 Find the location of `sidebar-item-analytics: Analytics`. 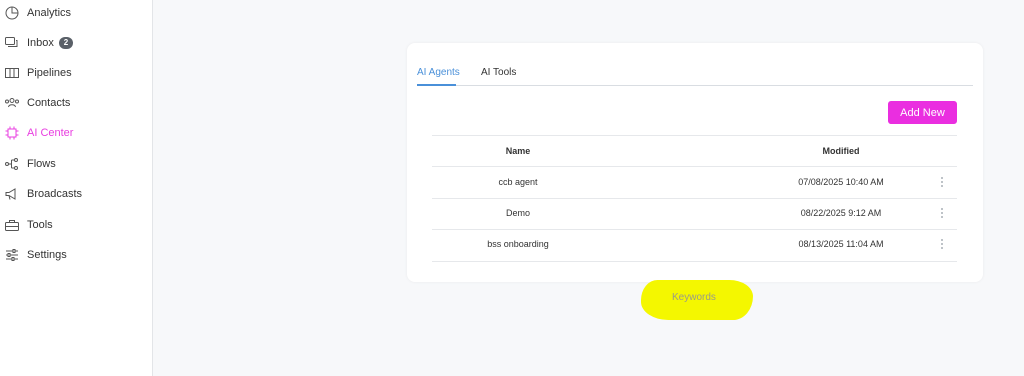

sidebar-item-analytics: Analytics is located at coordinates (76, 13).